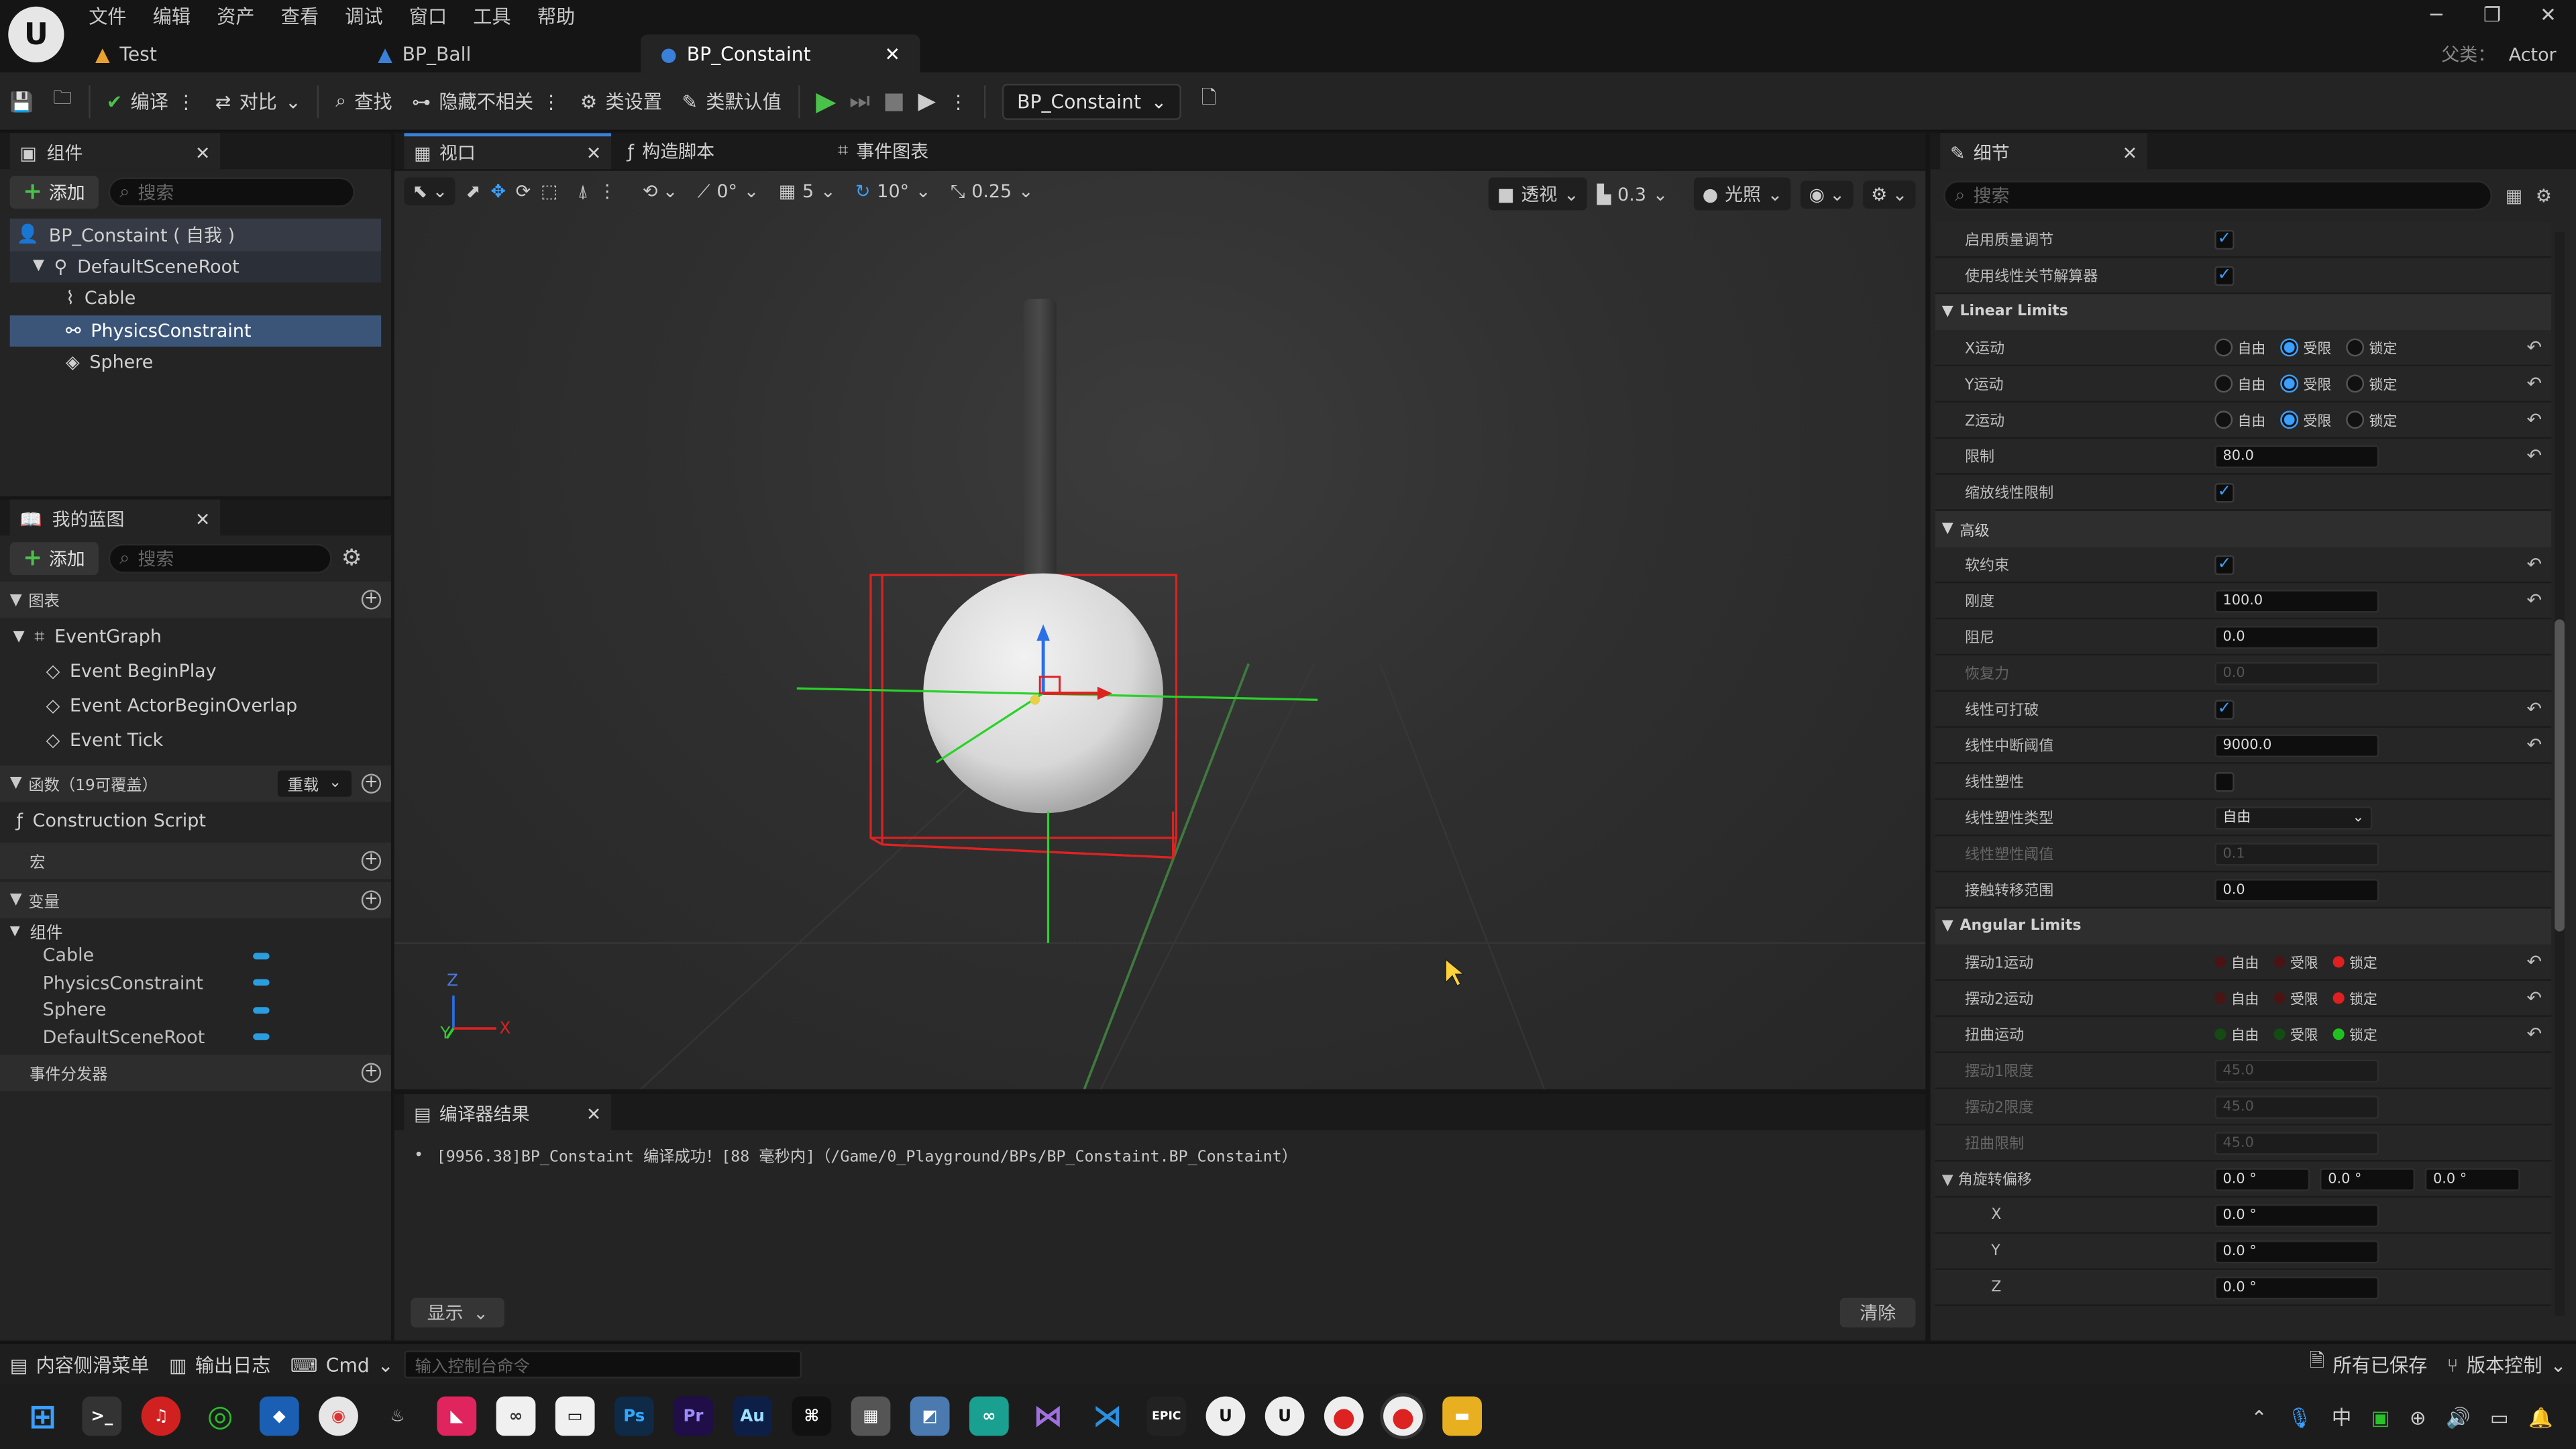  I want to click on network-icon: ⊕, so click(2418, 1416).